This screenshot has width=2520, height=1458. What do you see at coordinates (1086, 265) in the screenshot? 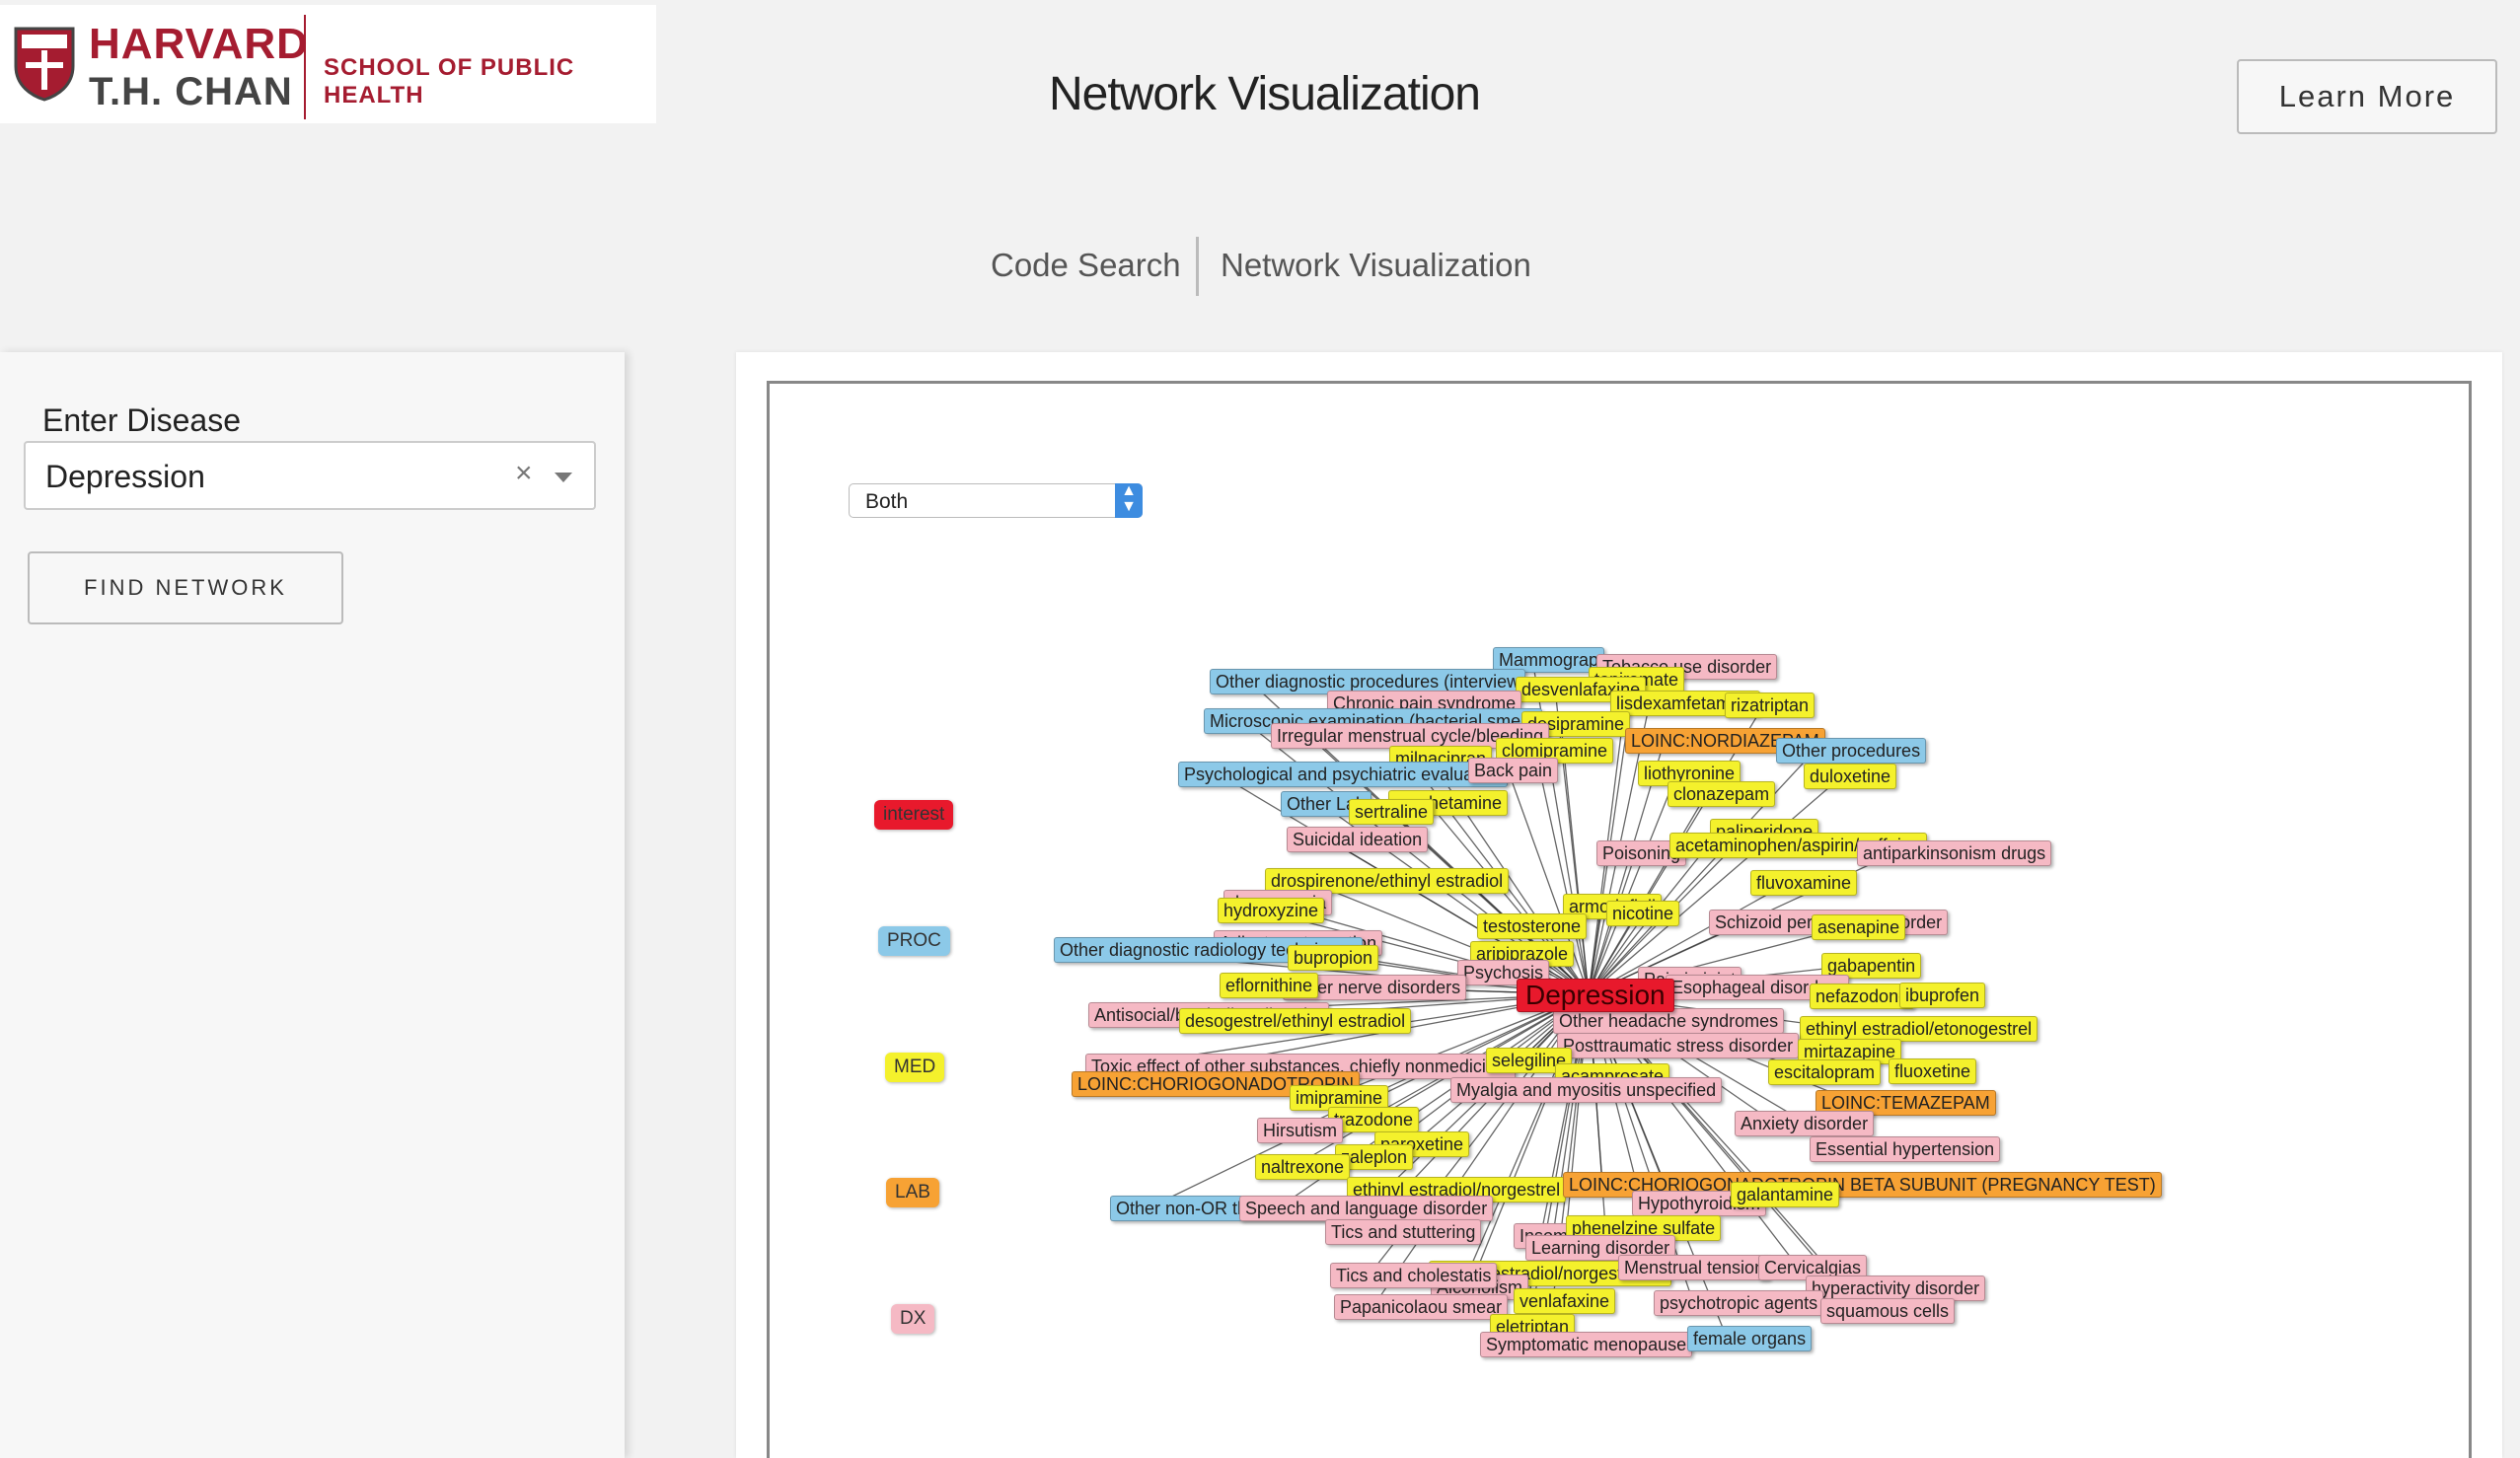
I see `nav-code-search: Code Search` at bounding box center [1086, 265].